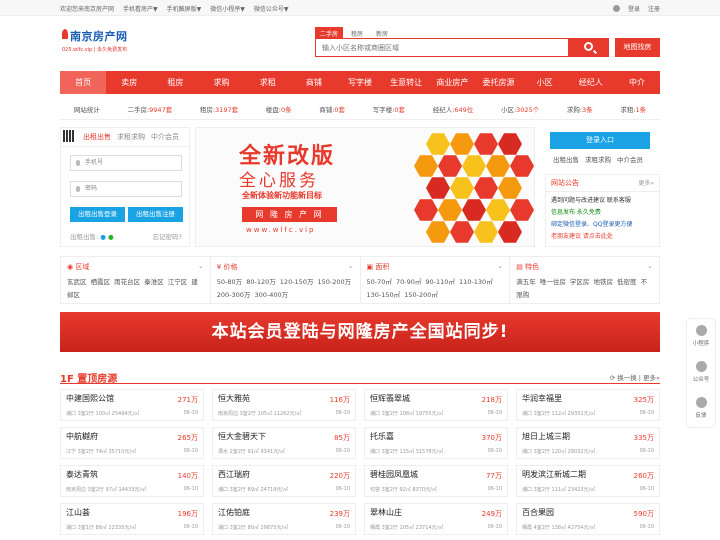 This screenshot has height=540, width=720. I want to click on filter-price-title: 价格, so click(230, 267).